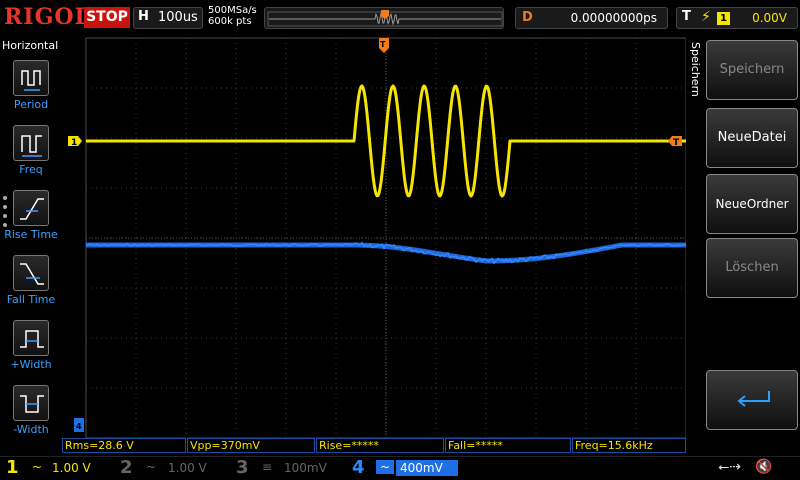 This screenshot has height=480, width=800. What do you see at coordinates (358, 467) in the screenshot?
I see `channel-4-number: 4` at bounding box center [358, 467].